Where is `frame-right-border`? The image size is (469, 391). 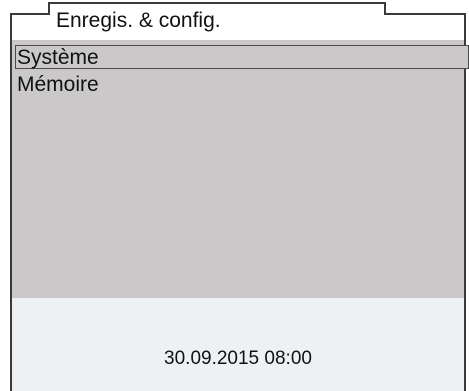 frame-right-border is located at coordinates (465, 202).